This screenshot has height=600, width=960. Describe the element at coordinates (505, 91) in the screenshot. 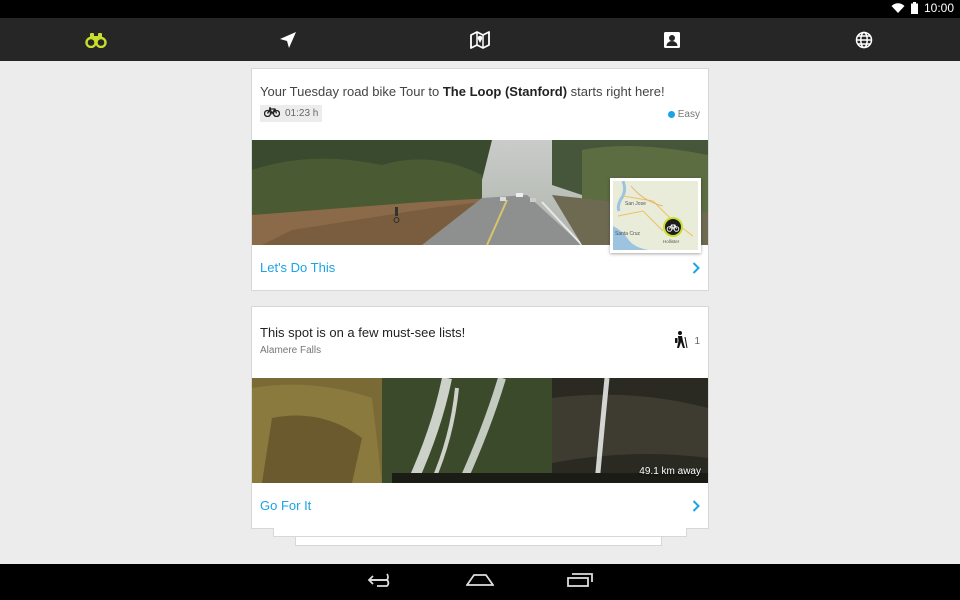

I see `tour-destination: The Loop (Stanford)` at that location.